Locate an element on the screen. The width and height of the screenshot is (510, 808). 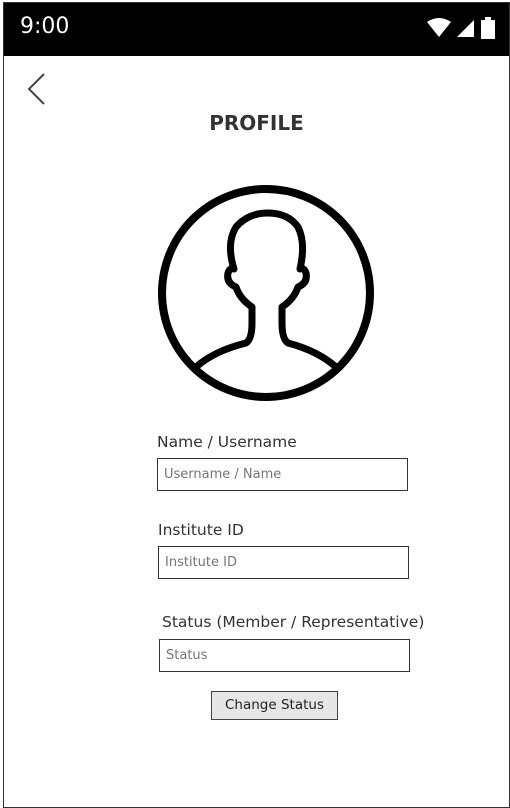
status-label: Status (Member / Representative) is located at coordinates (293, 622).